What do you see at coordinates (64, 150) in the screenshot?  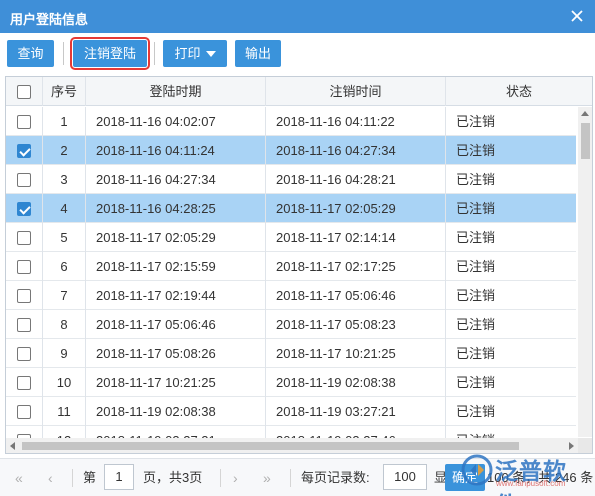 I see `row-number: 2` at bounding box center [64, 150].